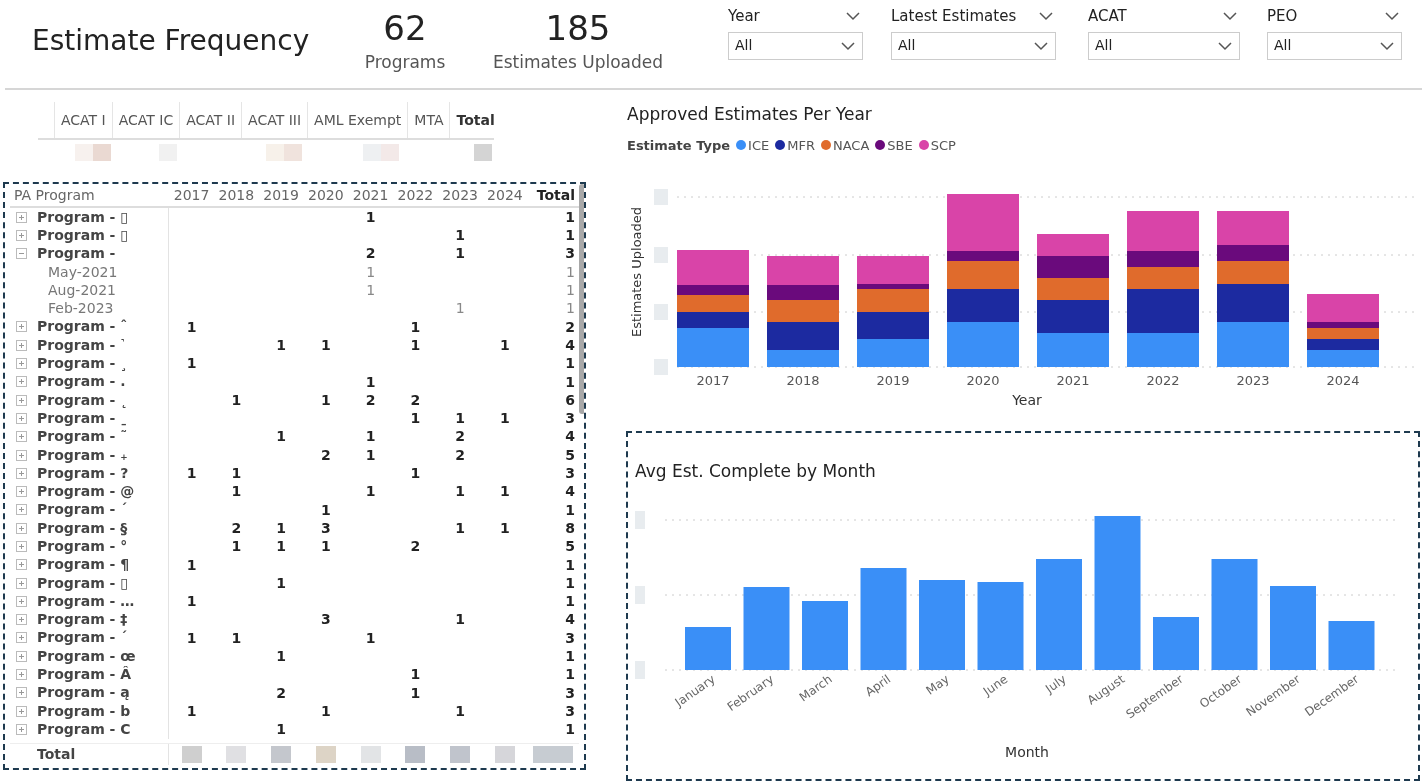 This screenshot has width=1427, height=784. I want to click on column-header: PA Program, so click(54, 195).